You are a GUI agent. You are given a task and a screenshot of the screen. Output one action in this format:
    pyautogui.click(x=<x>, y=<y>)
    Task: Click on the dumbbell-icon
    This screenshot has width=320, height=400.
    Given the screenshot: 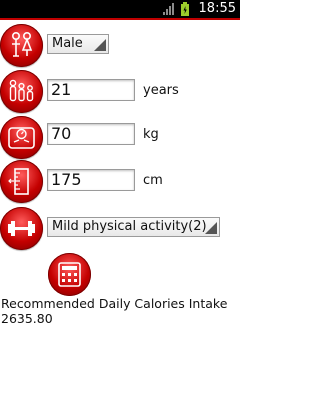 What is the action you would take?
    pyautogui.click(x=21, y=228)
    